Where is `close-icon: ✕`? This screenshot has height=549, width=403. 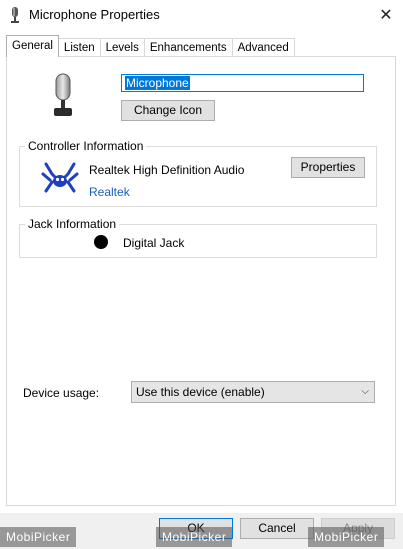 close-icon: ✕ is located at coordinates (386, 15).